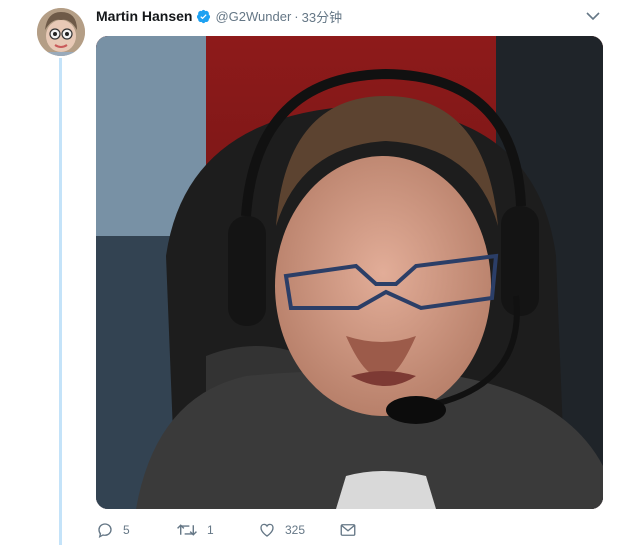 The image size is (640, 545). Describe the element at coordinates (126, 530) in the screenshot. I see `reply-count: 5` at that location.